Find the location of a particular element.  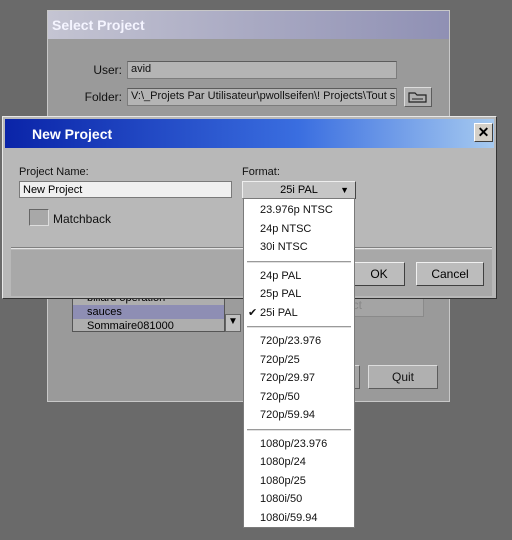

format-option-label: 1080i/59.94 is located at coordinates (289, 517).